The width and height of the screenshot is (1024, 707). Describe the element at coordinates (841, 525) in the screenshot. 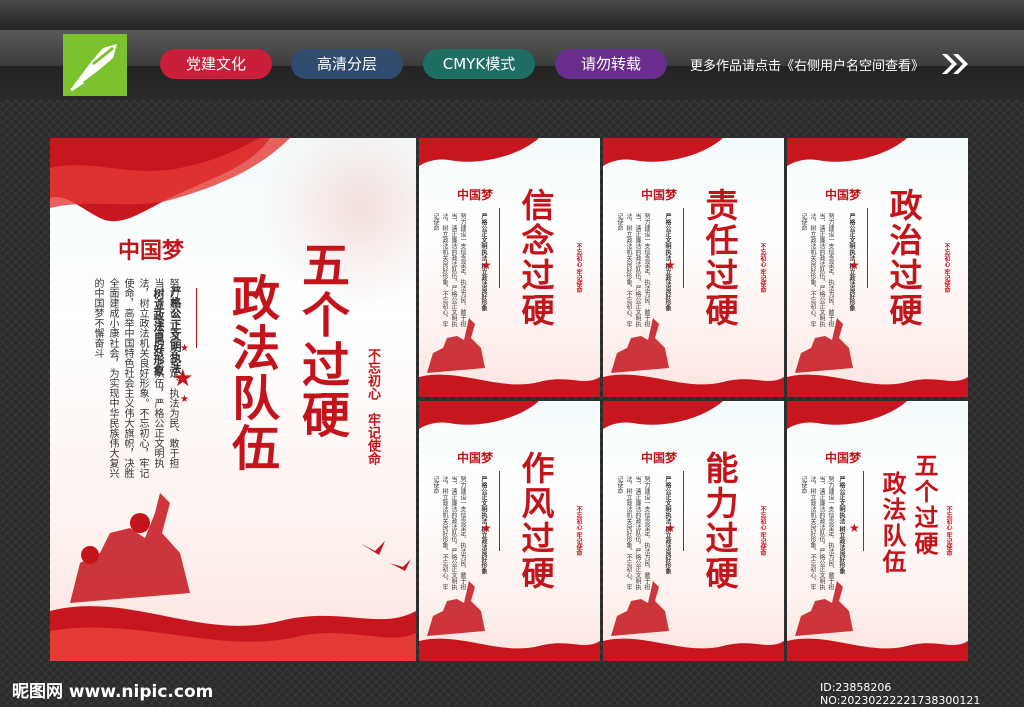

I see `poster-slogan: 严格公正文明执法 树立政法良好形象` at that location.